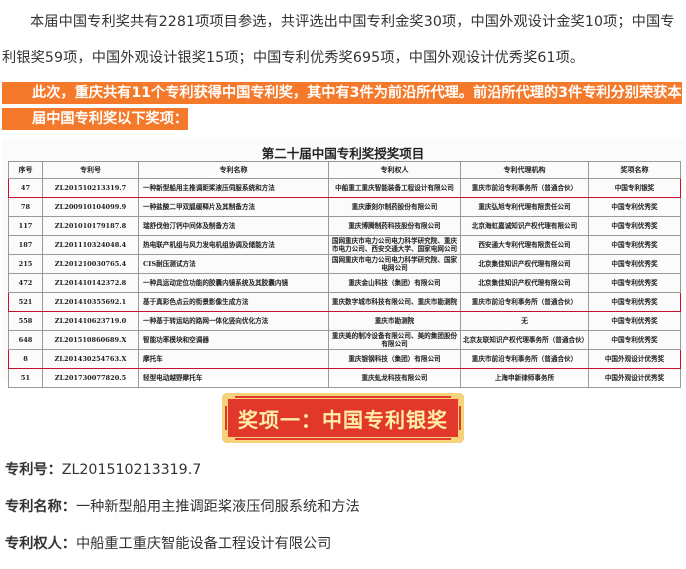  I want to click on cell-patent-no: ZL201010179187.8, so click(90, 226).